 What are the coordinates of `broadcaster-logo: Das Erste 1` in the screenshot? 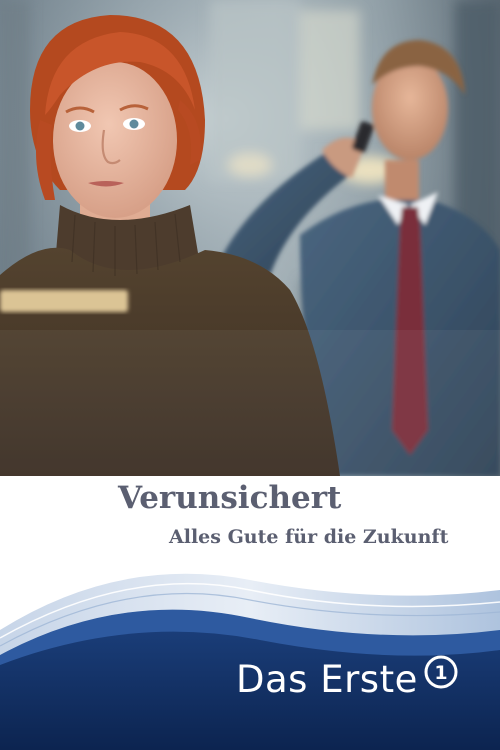 It's located at (347, 679).